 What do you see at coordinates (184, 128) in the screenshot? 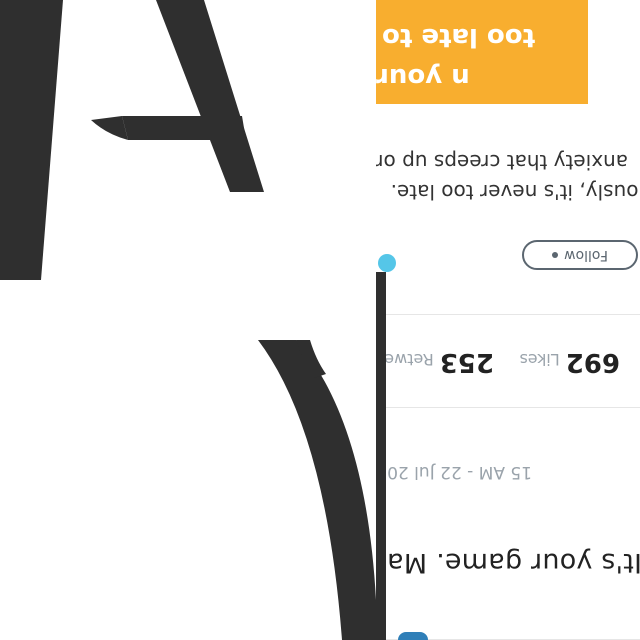
I see `letter-crossbar` at bounding box center [184, 128].